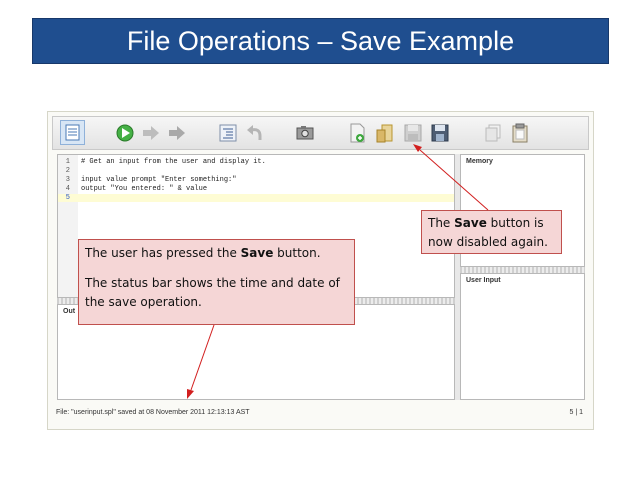  What do you see at coordinates (190, 394) in the screenshot?
I see `arrowhead-status-bar` at bounding box center [190, 394].